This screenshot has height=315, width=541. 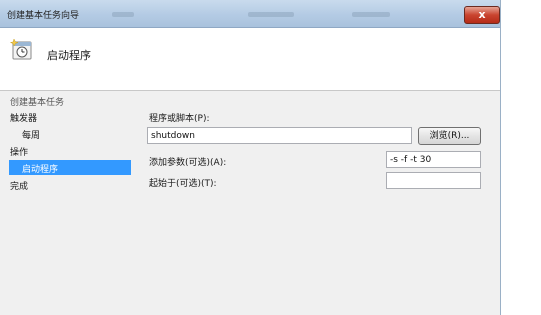 What do you see at coordinates (21, 51) in the screenshot?
I see `task-scheduler-icon` at bounding box center [21, 51].